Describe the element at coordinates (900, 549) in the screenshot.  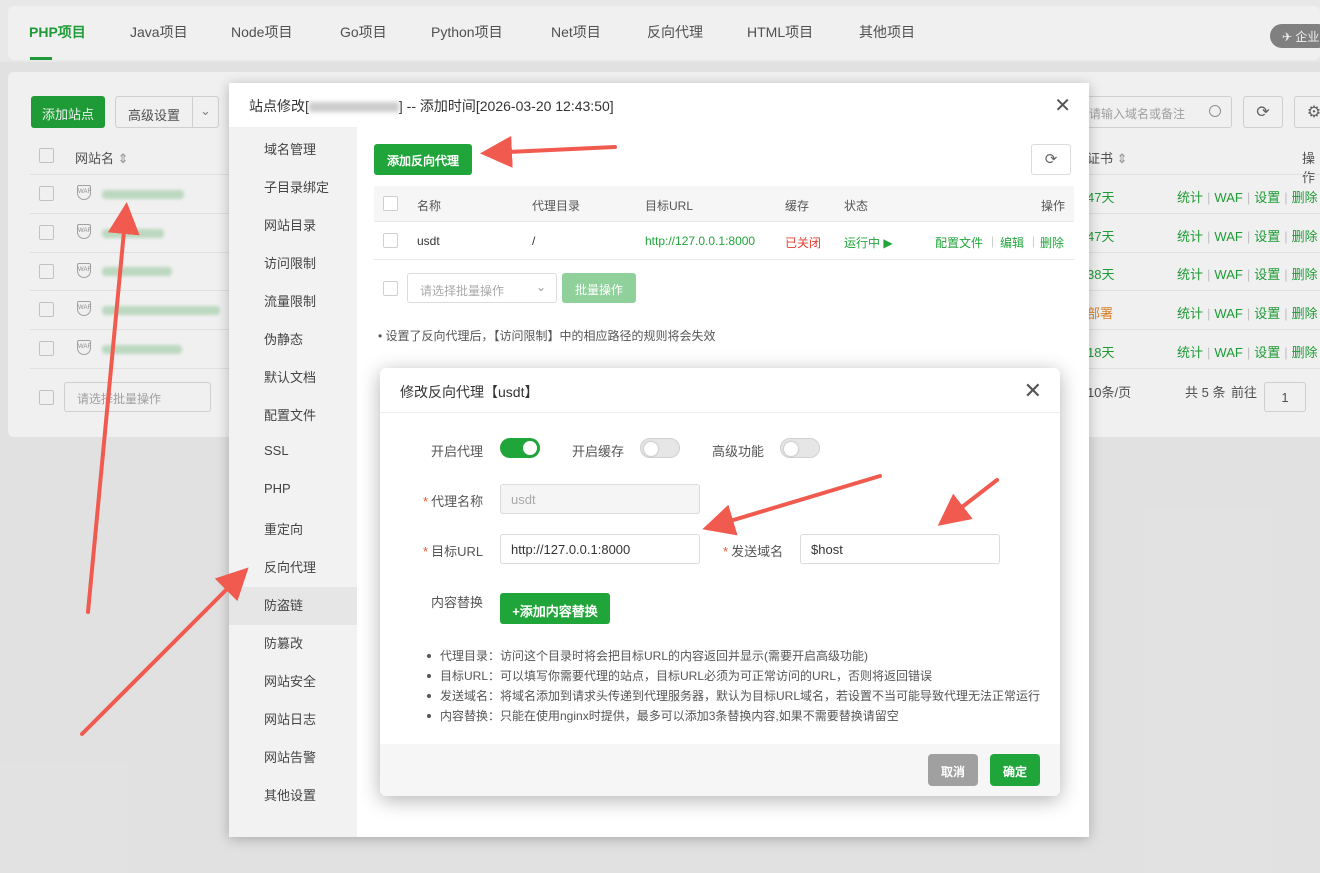
I see `send-domain-input: $host` at that location.